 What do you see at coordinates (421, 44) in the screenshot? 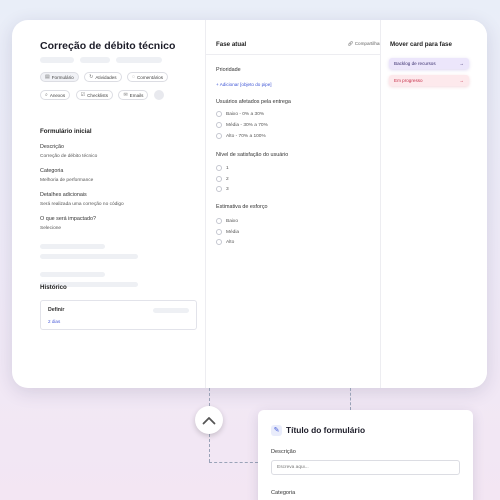
I see `move-card-heading: Mover card para fase` at bounding box center [421, 44].